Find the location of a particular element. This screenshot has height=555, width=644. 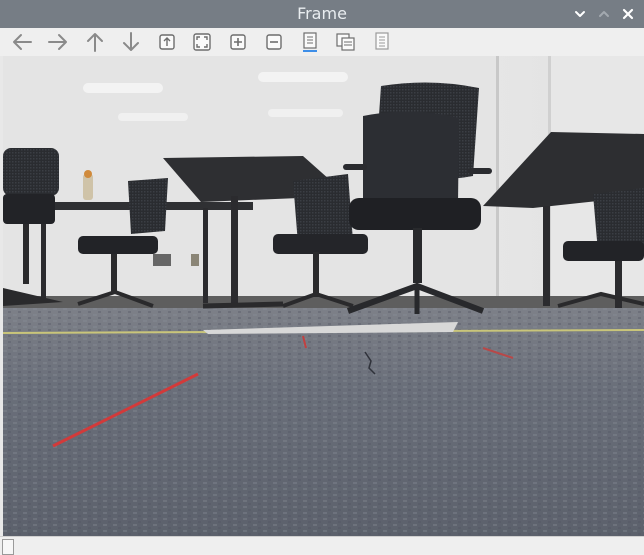

zoom-out-icon is located at coordinates (274, 42).